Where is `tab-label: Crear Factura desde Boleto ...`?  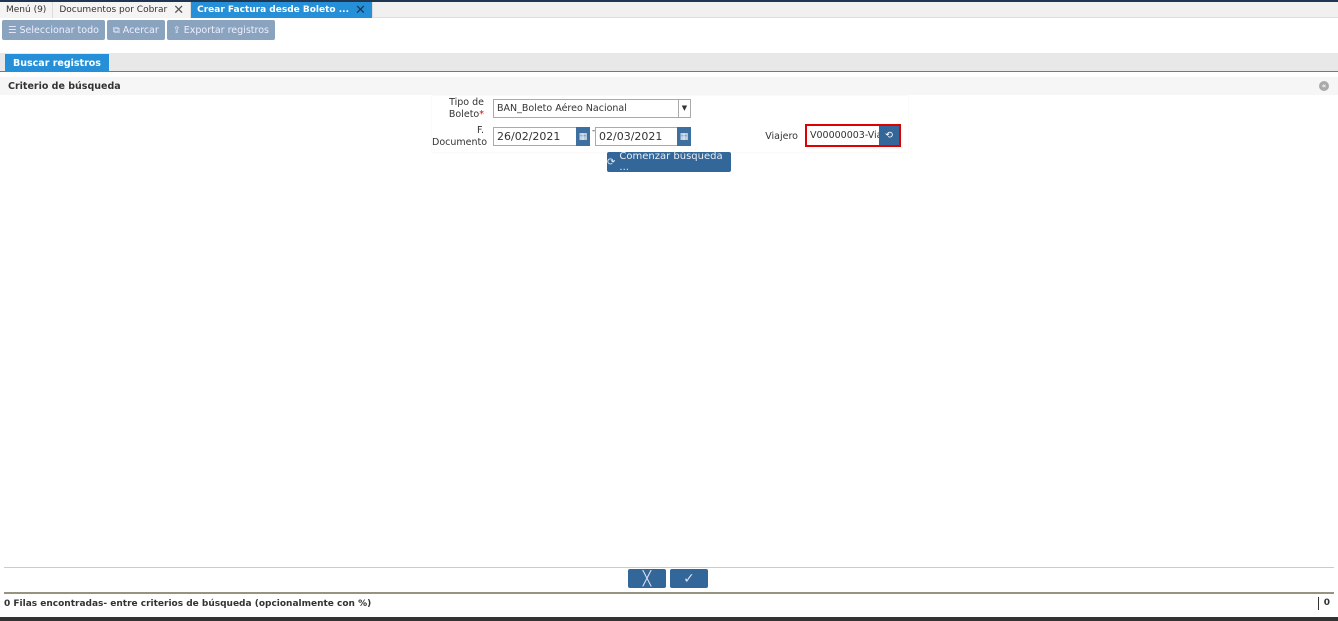
tab-label: Crear Factura desde Boleto ... is located at coordinates (273, 10).